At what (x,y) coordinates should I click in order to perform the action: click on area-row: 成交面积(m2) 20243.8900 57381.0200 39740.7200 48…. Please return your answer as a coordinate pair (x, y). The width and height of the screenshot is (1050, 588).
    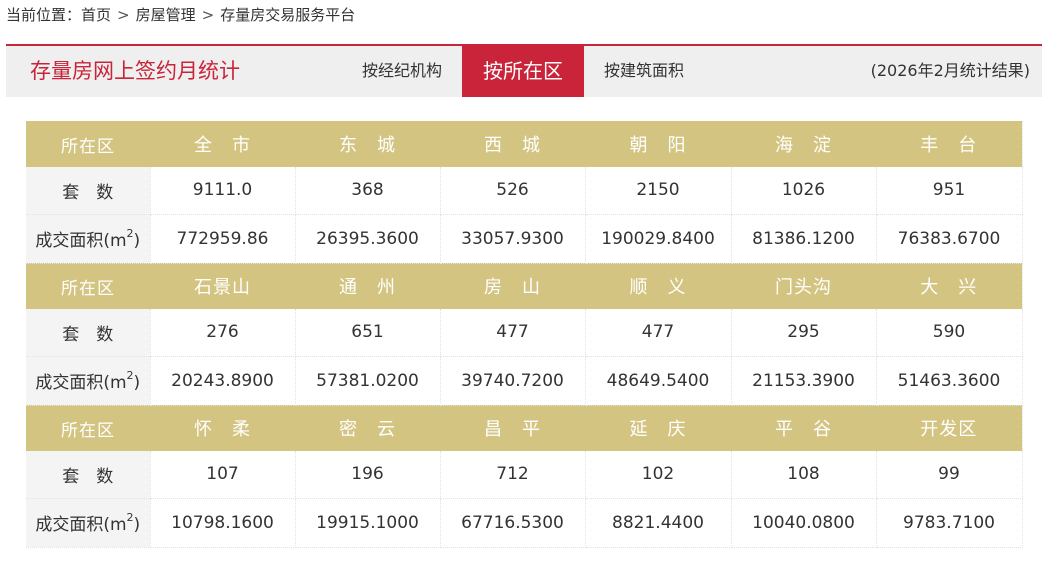
    Looking at the image, I should click on (524, 381).